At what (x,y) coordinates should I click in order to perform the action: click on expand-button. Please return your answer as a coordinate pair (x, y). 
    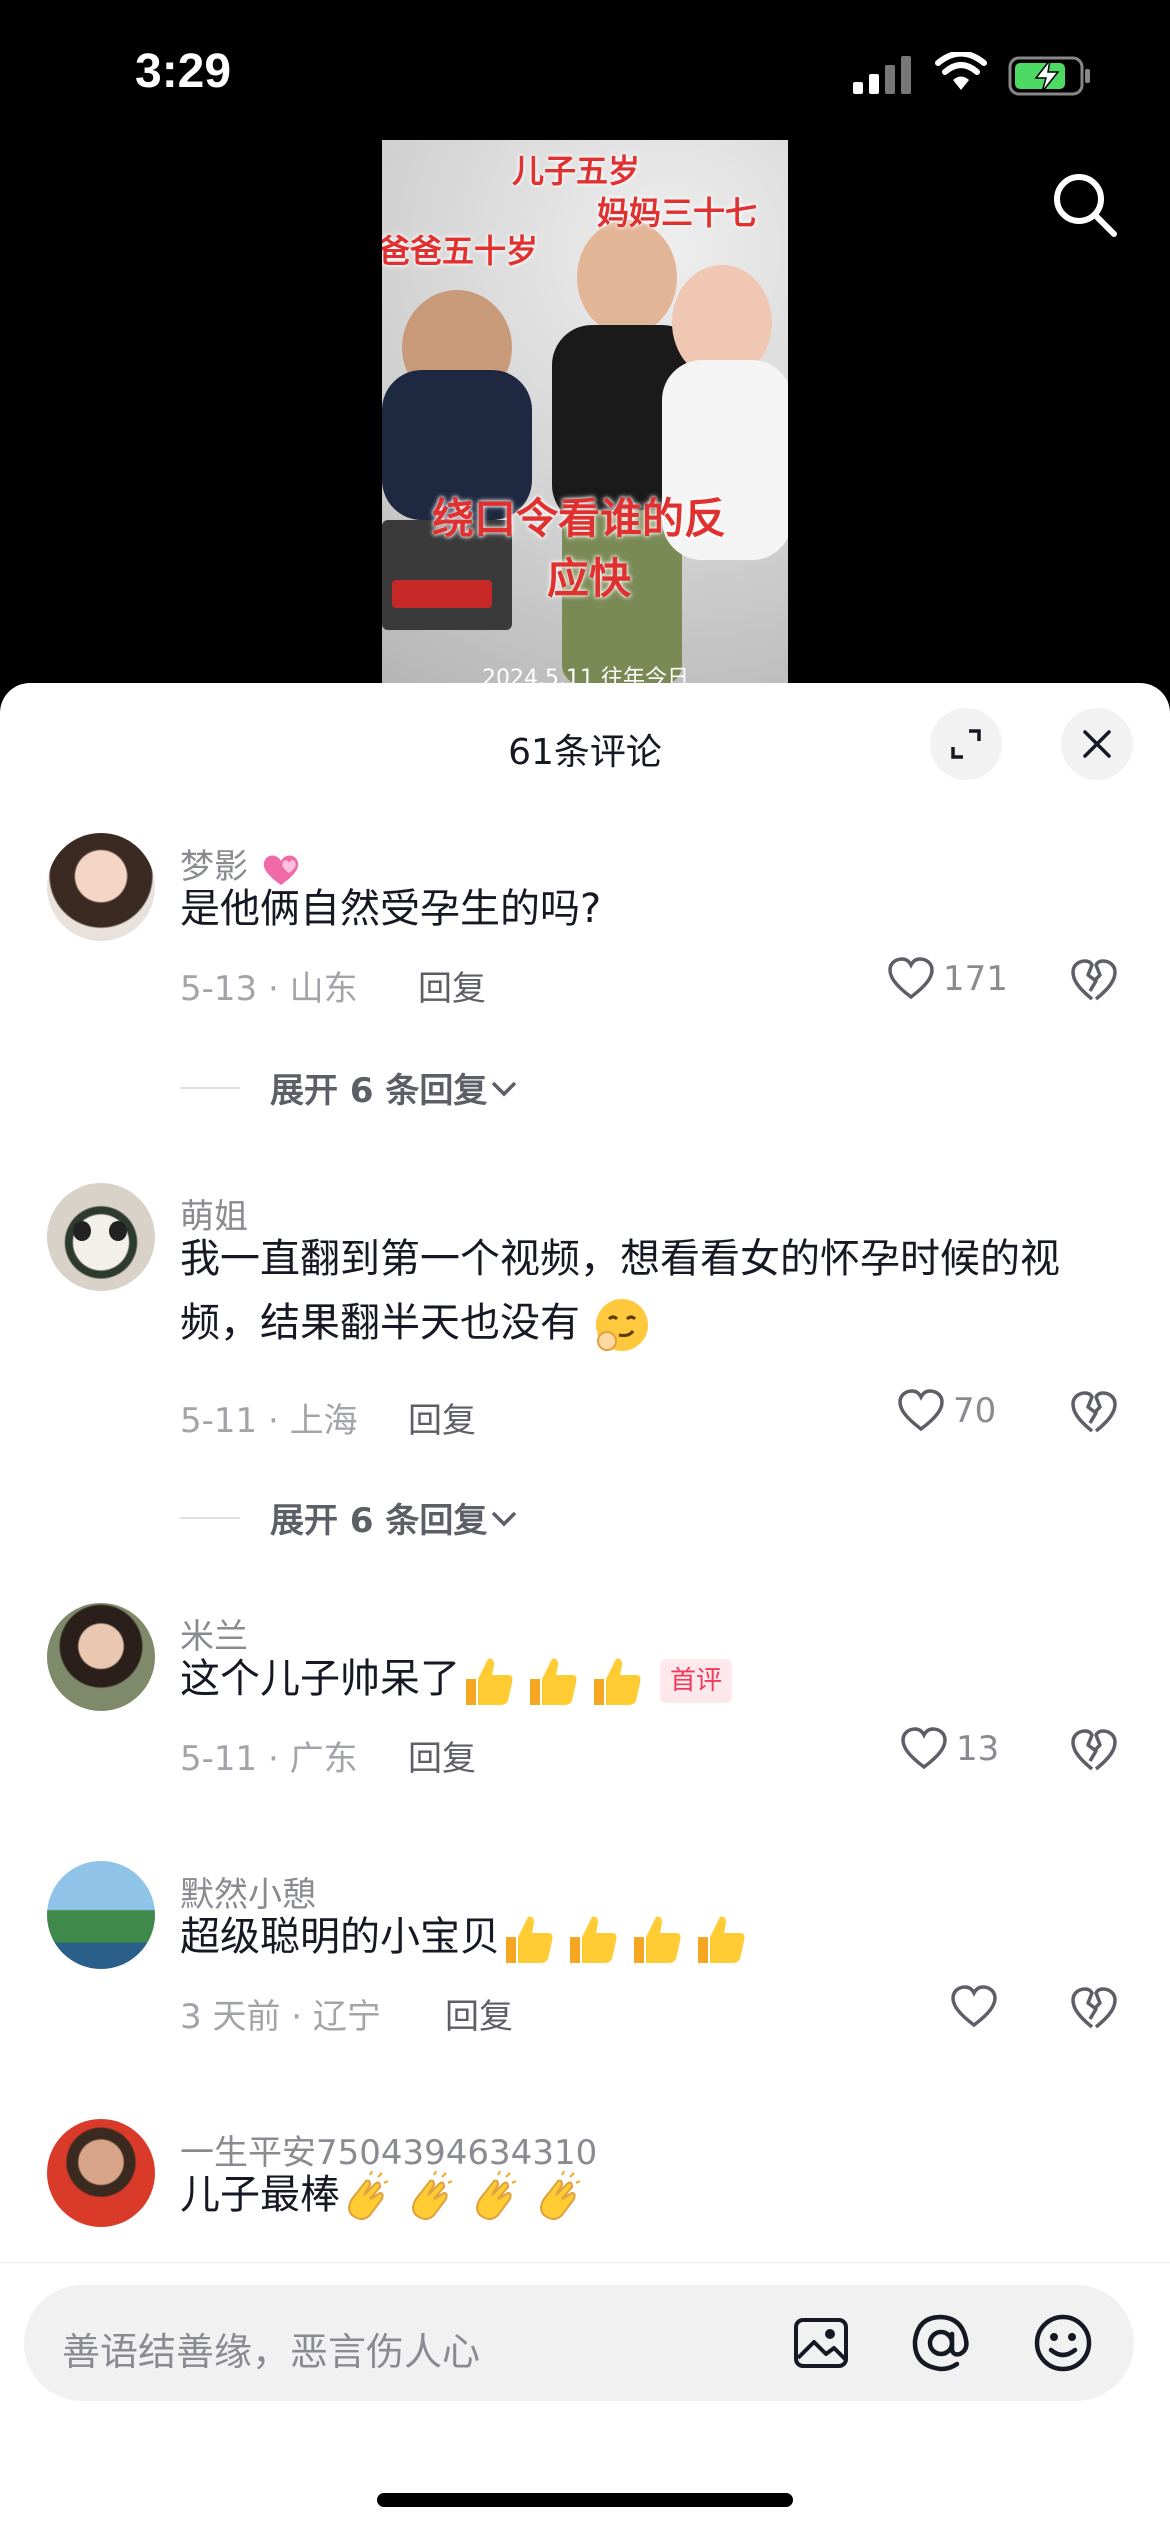
    Looking at the image, I should click on (966, 744).